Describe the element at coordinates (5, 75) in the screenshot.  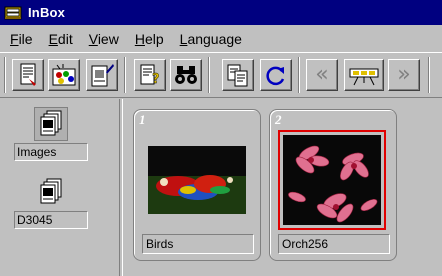
I see `toolbar-grip` at that location.